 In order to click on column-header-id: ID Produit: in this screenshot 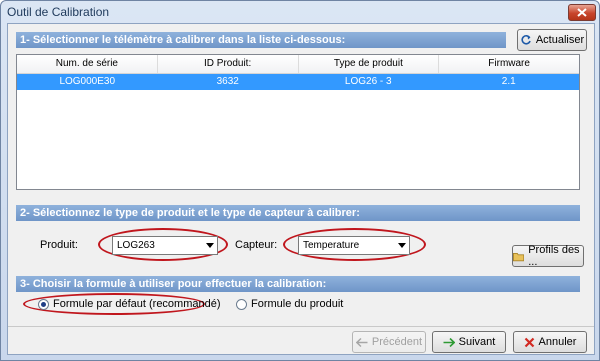, I will do `click(228, 64)`.